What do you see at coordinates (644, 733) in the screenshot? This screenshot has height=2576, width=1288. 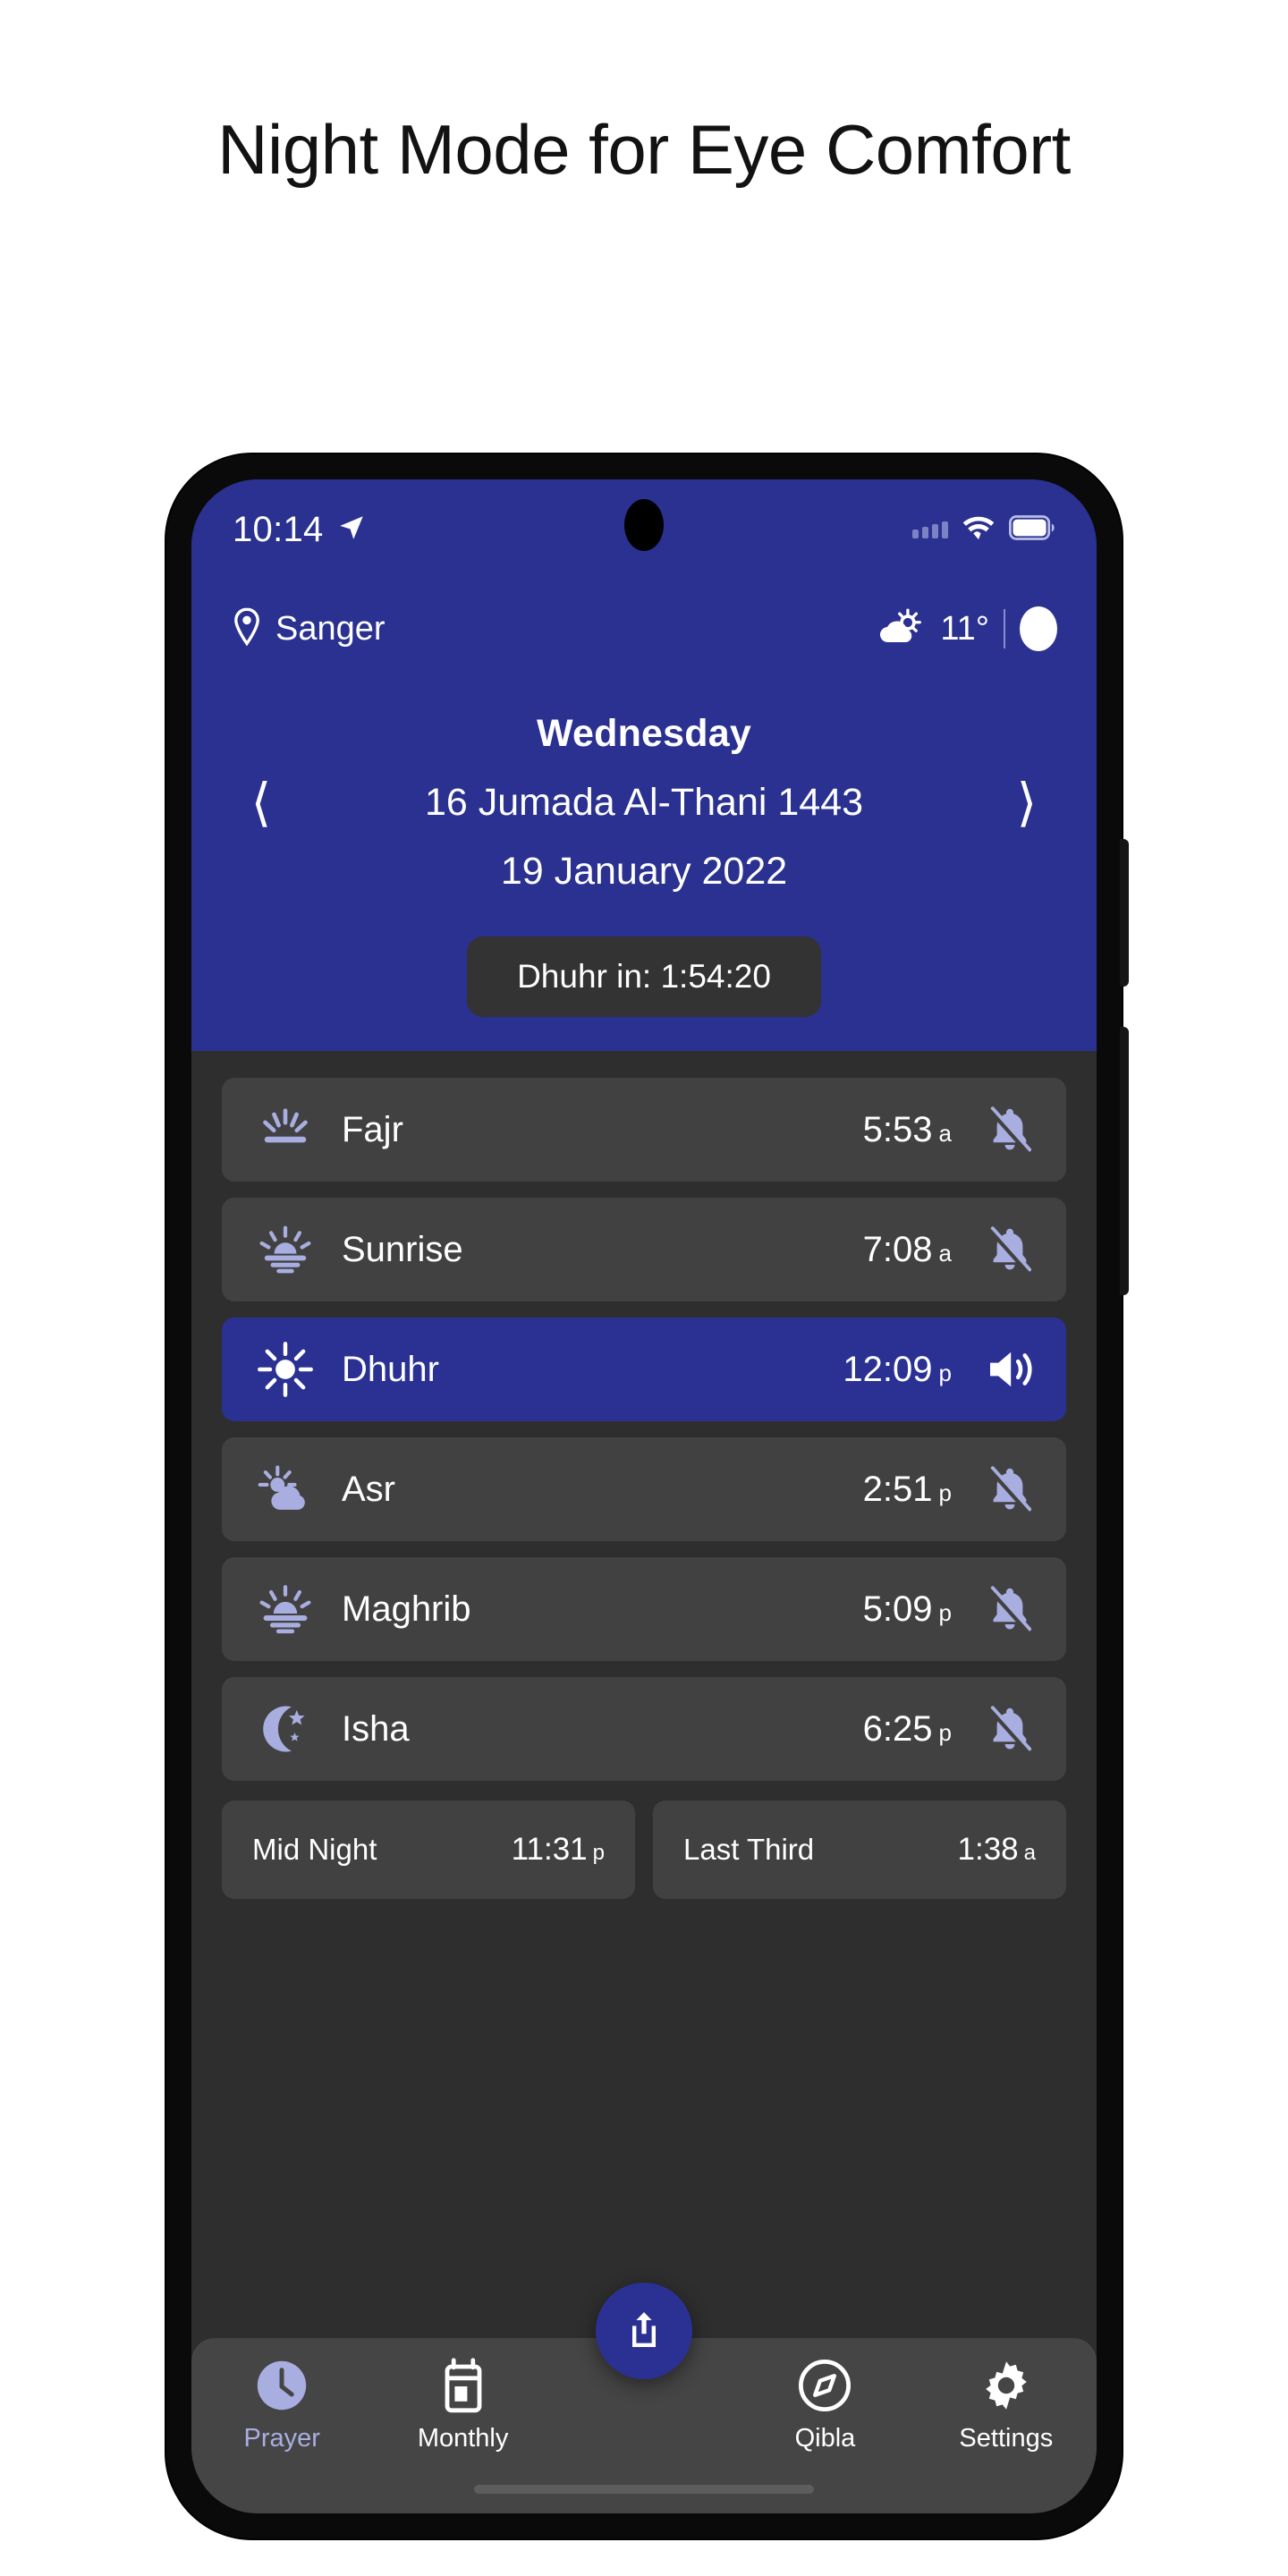 I see `weekday-label: Wednesday` at bounding box center [644, 733].